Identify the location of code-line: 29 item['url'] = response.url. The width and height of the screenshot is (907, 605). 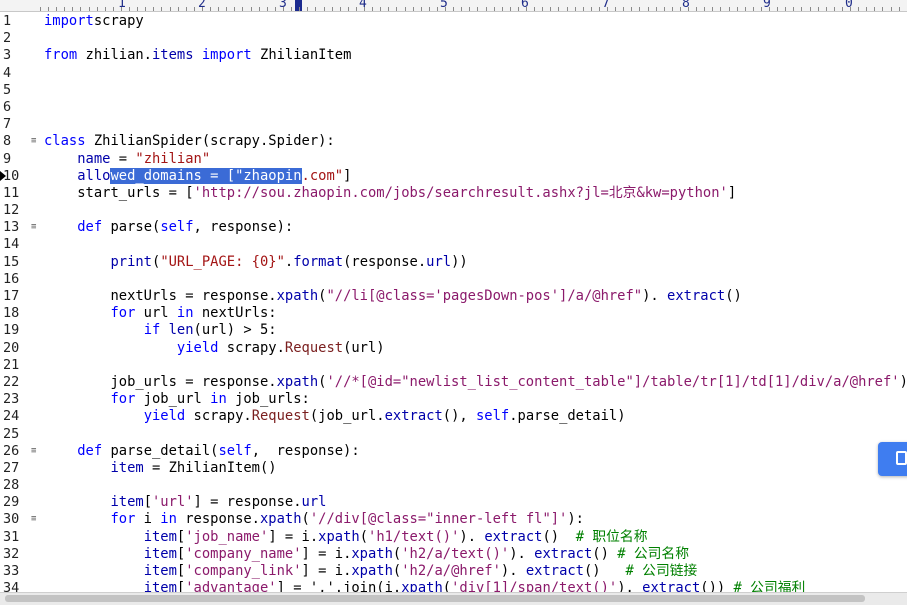
(453, 502).